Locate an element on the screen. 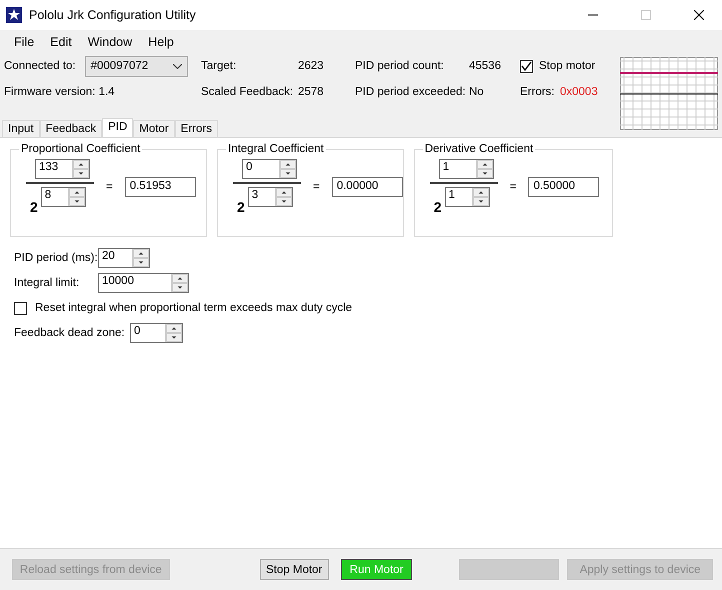 The width and height of the screenshot is (722, 590). group-title: Integral Coefficient is located at coordinates (276, 149).